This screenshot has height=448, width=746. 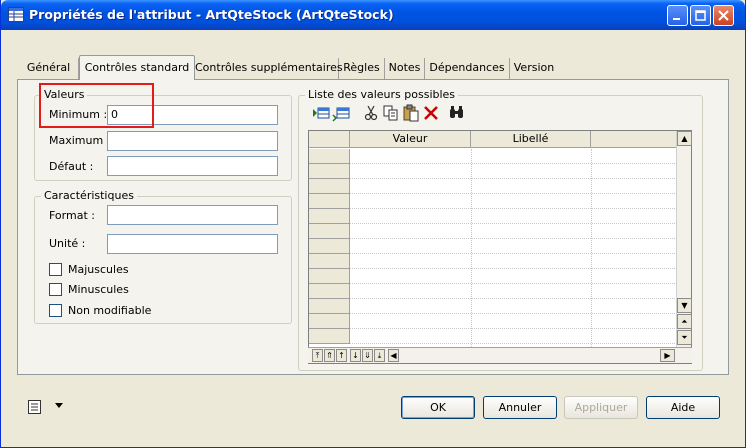 I want to click on move-up-page-icon: ⇑, so click(x=329, y=355).